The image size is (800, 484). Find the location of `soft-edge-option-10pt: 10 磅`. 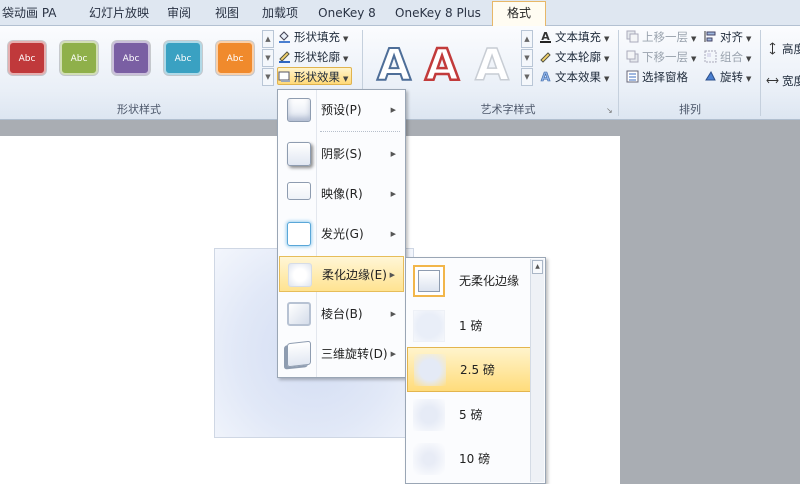

soft-edge-option-10pt: 10 磅 is located at coordinates (469, 459).